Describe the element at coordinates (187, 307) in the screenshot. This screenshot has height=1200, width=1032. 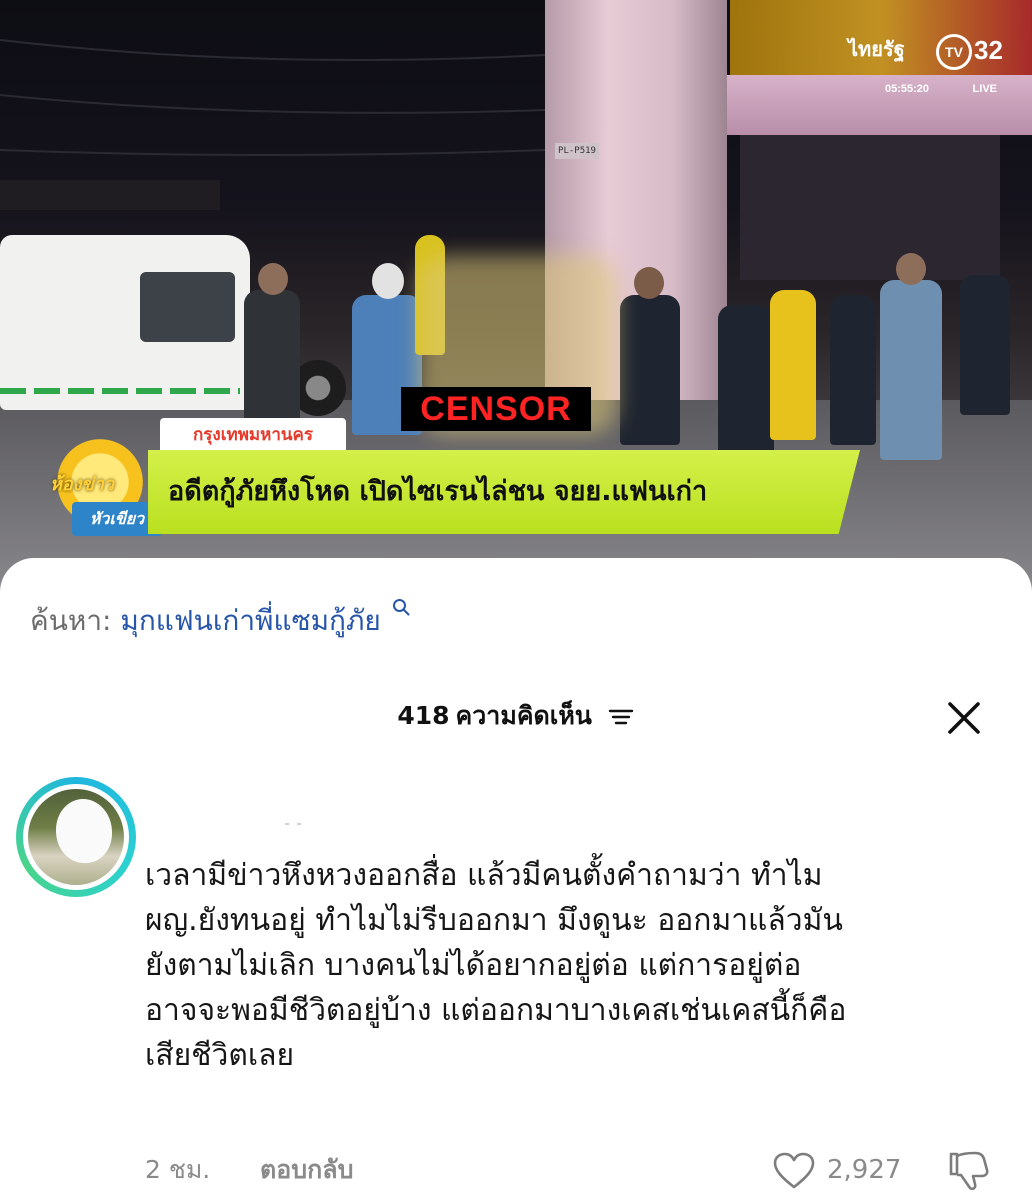
I see `truck-window` at that location.